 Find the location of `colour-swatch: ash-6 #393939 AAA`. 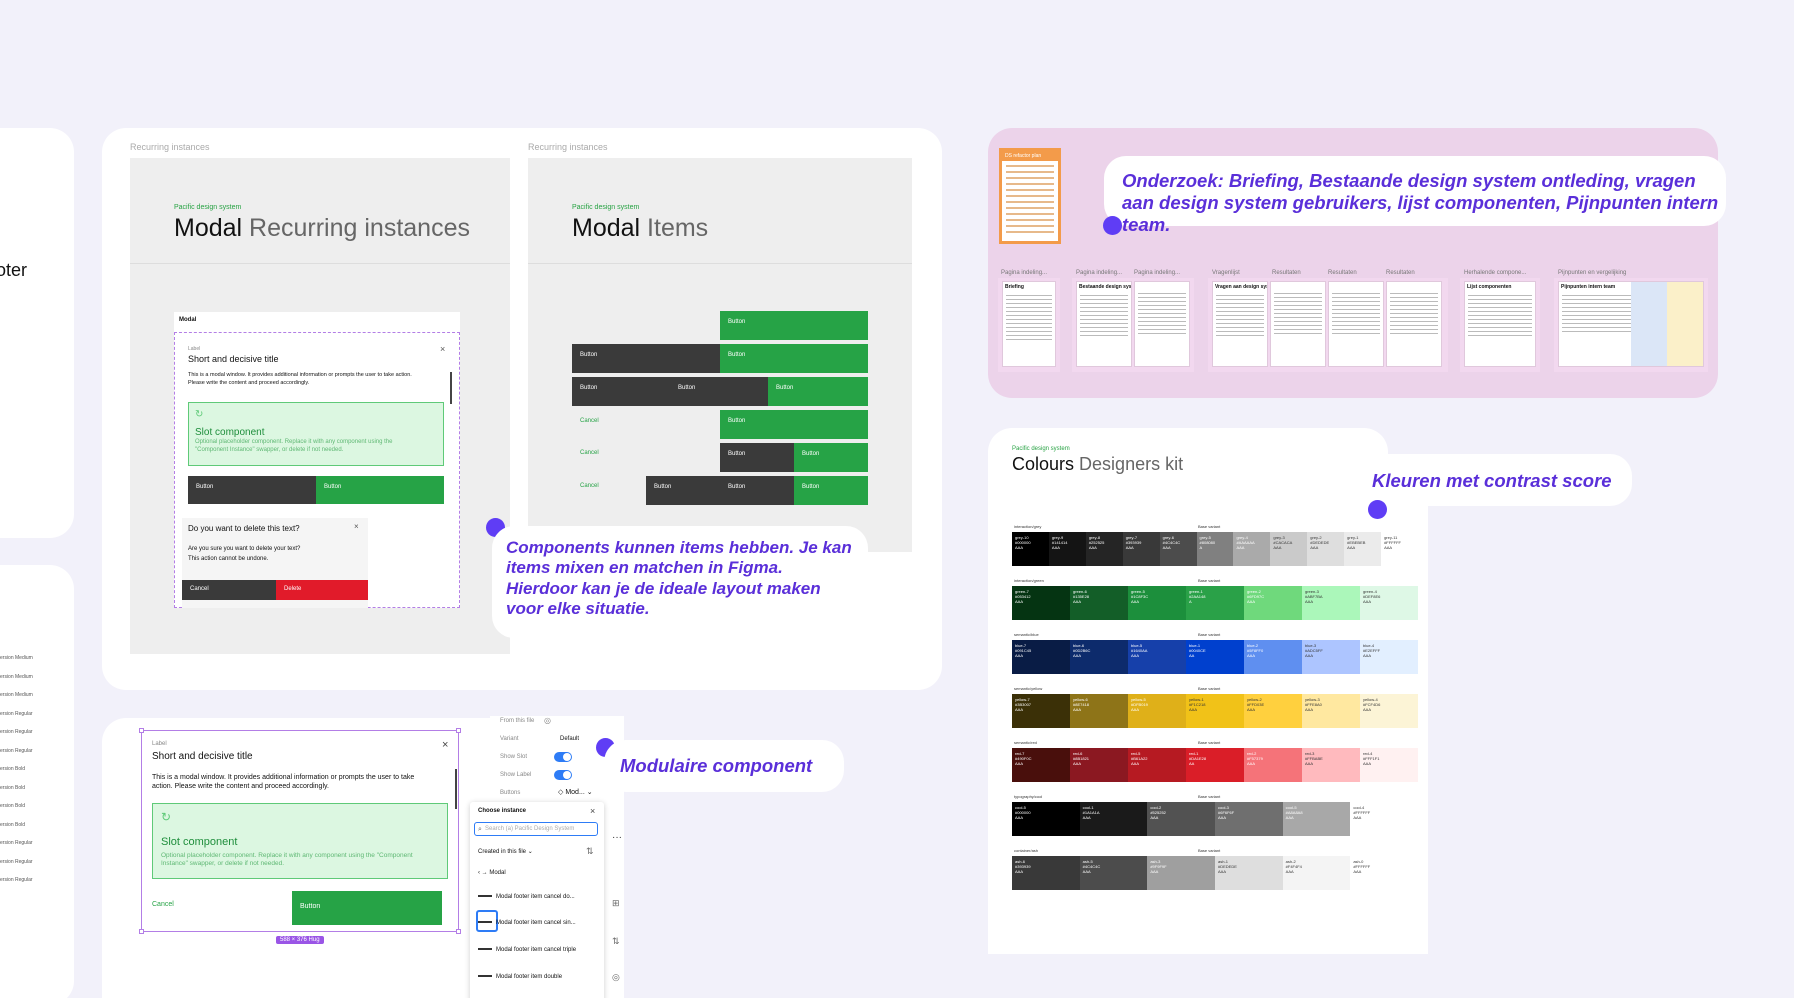

colour-swatch: ash-6 #393939 AAA is located at coordinates (1046, 873).